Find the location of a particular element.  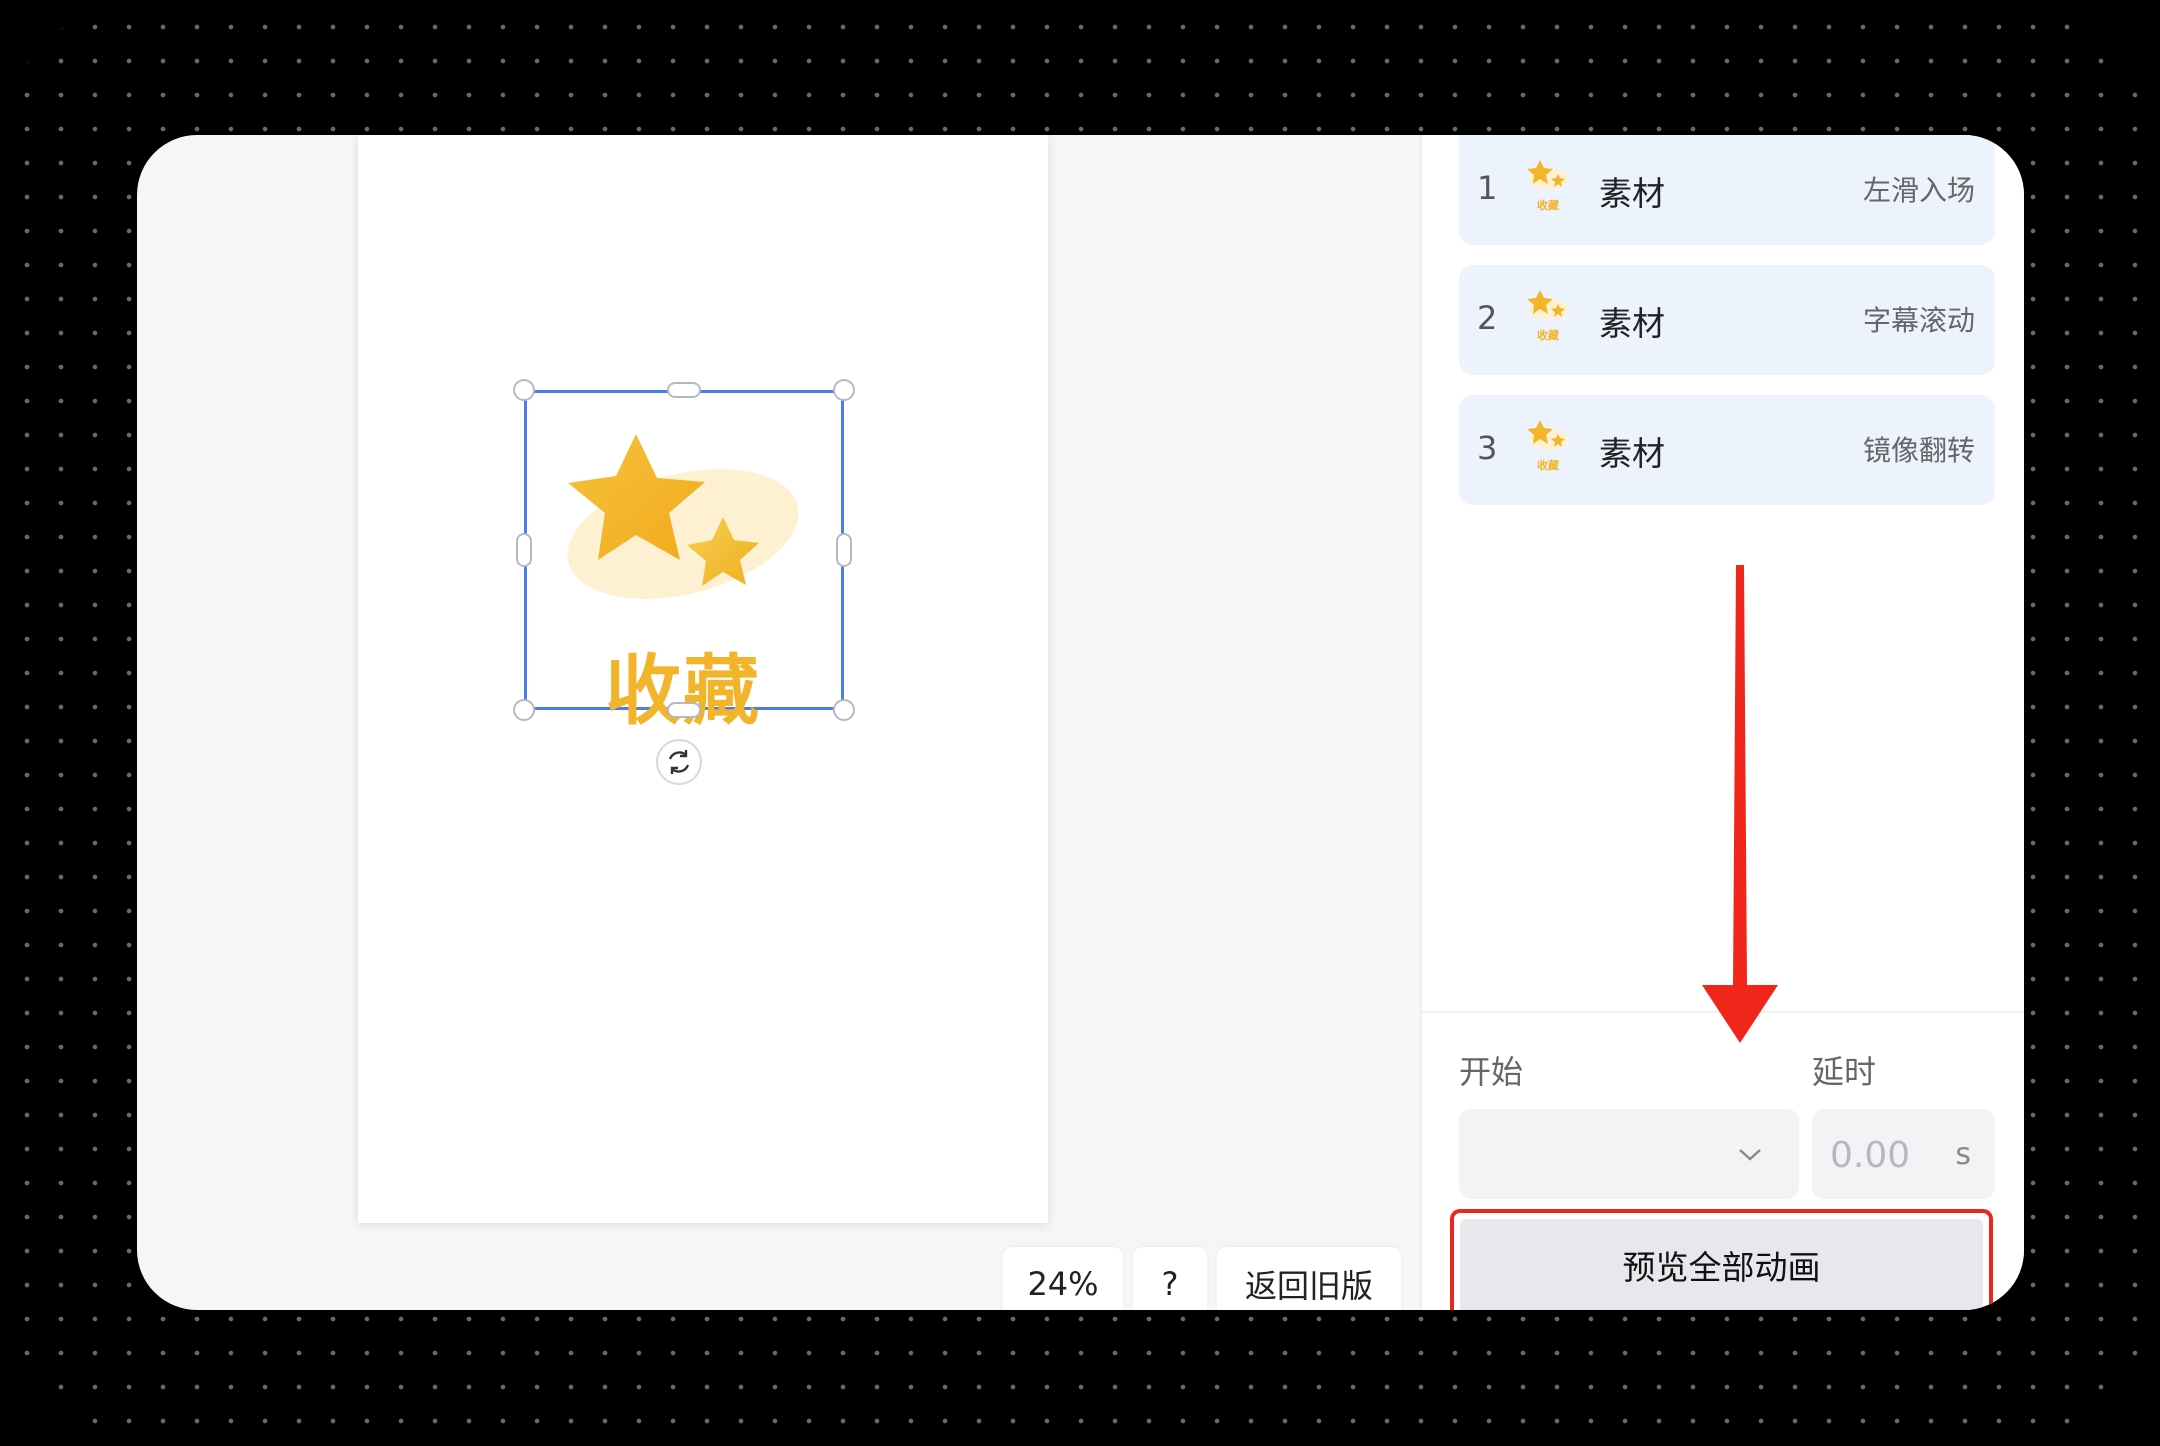

delay-input-value: 0.00 is located at coordinates (1870, 1155).